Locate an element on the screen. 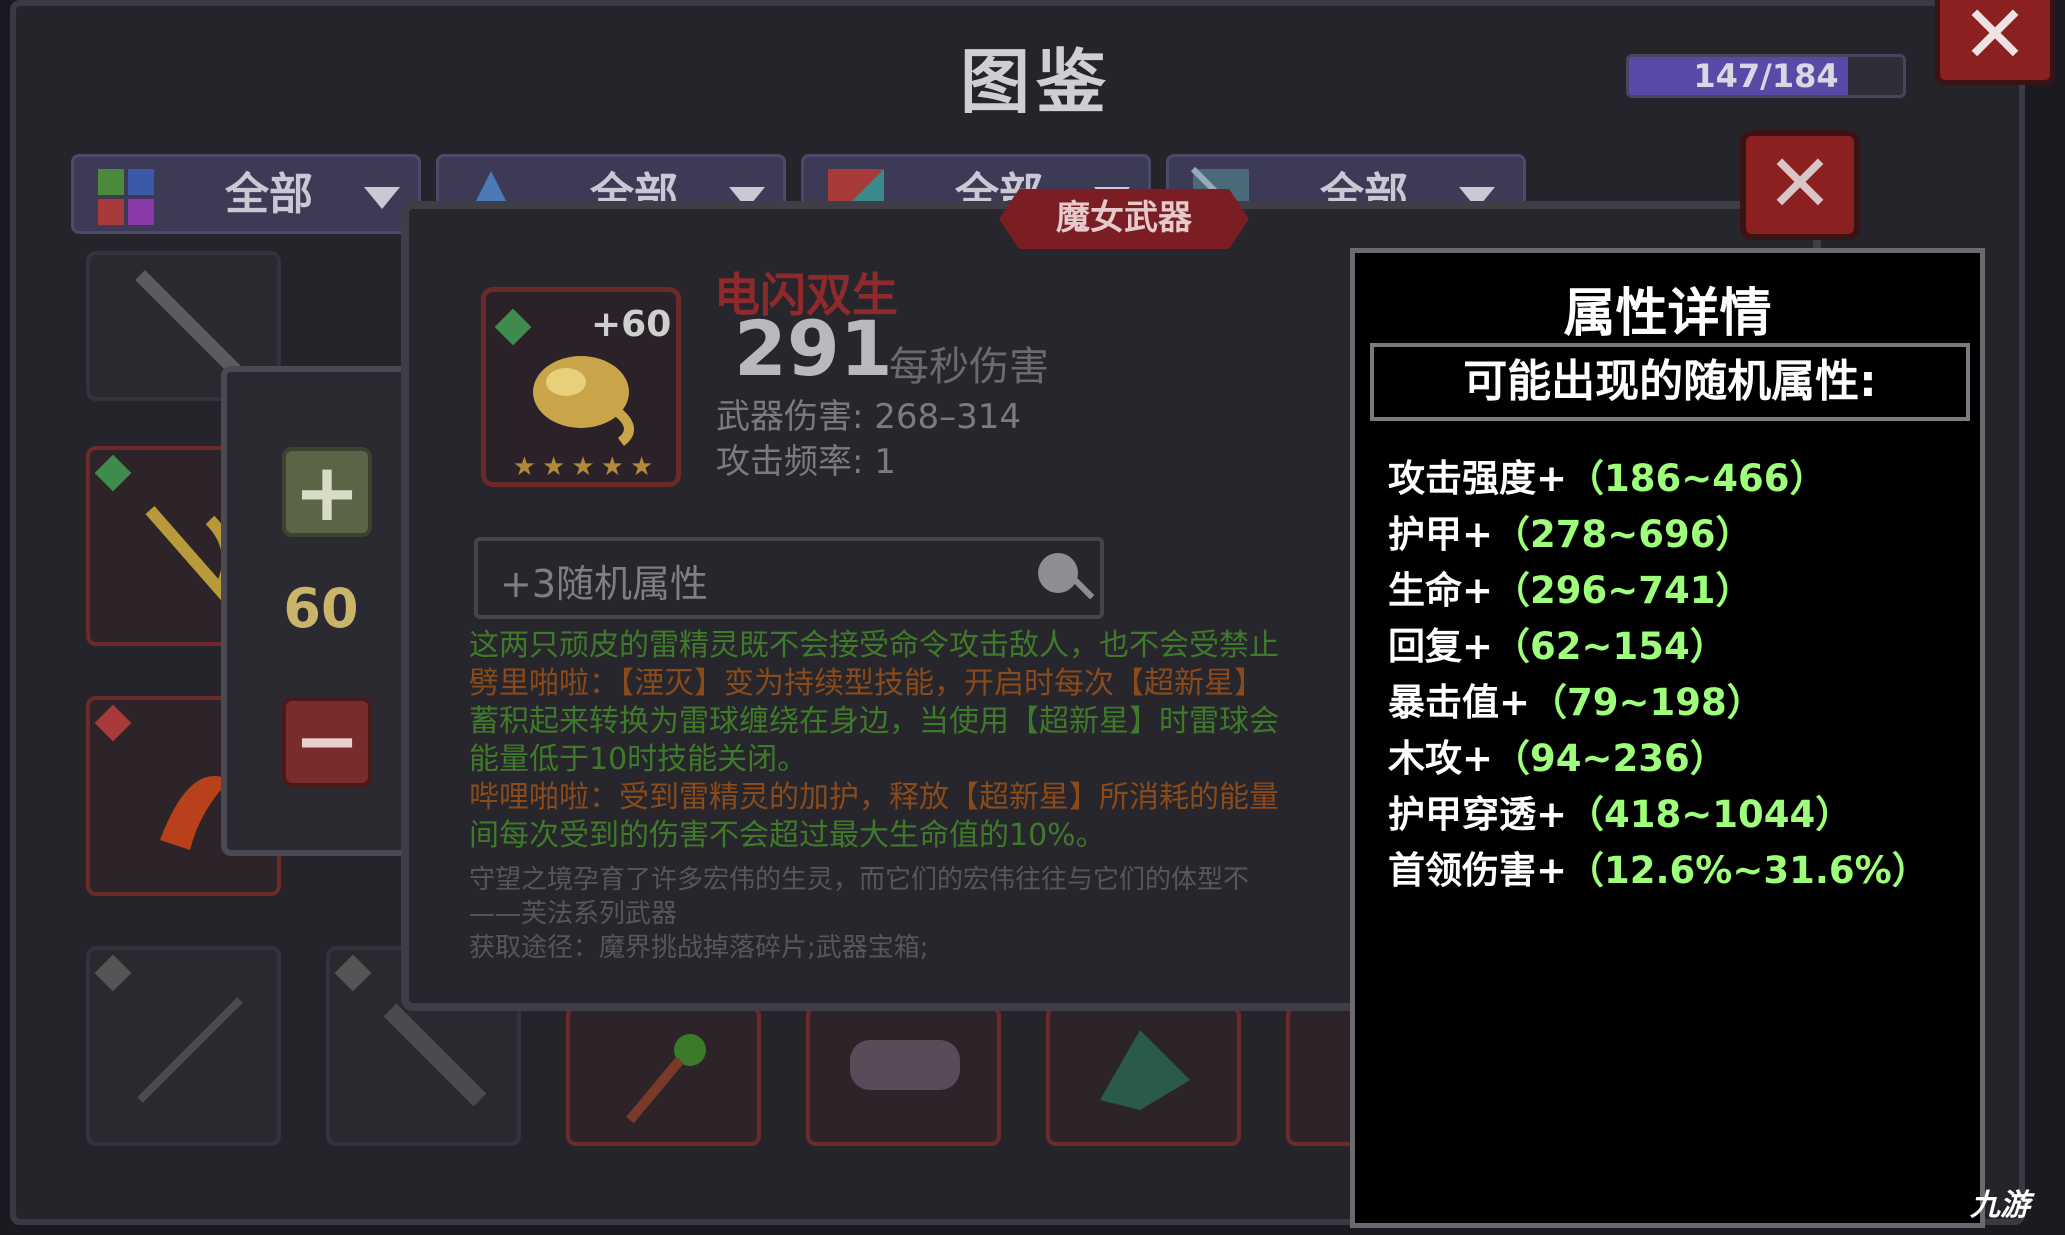  attribute-row: 生命+（296~741） is located at coordinates (1570, 591).